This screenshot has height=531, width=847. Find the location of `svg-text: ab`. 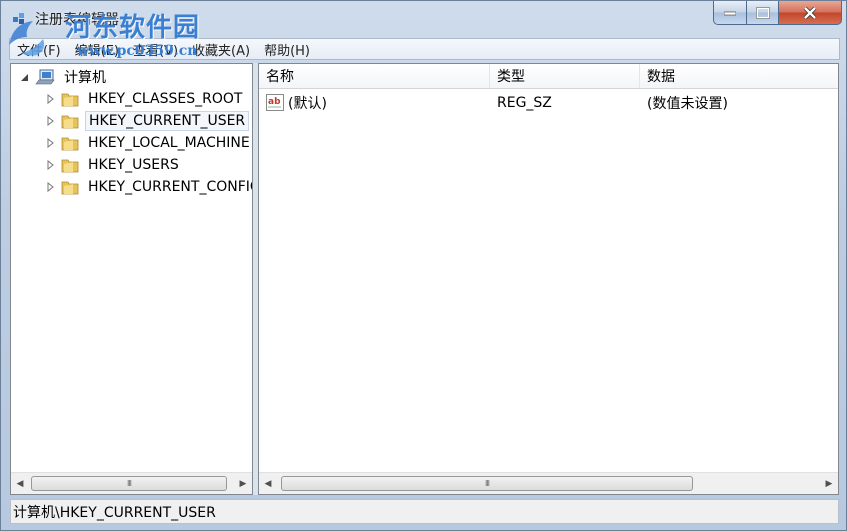

svg-text: ab is located at coordinates (274, 102).